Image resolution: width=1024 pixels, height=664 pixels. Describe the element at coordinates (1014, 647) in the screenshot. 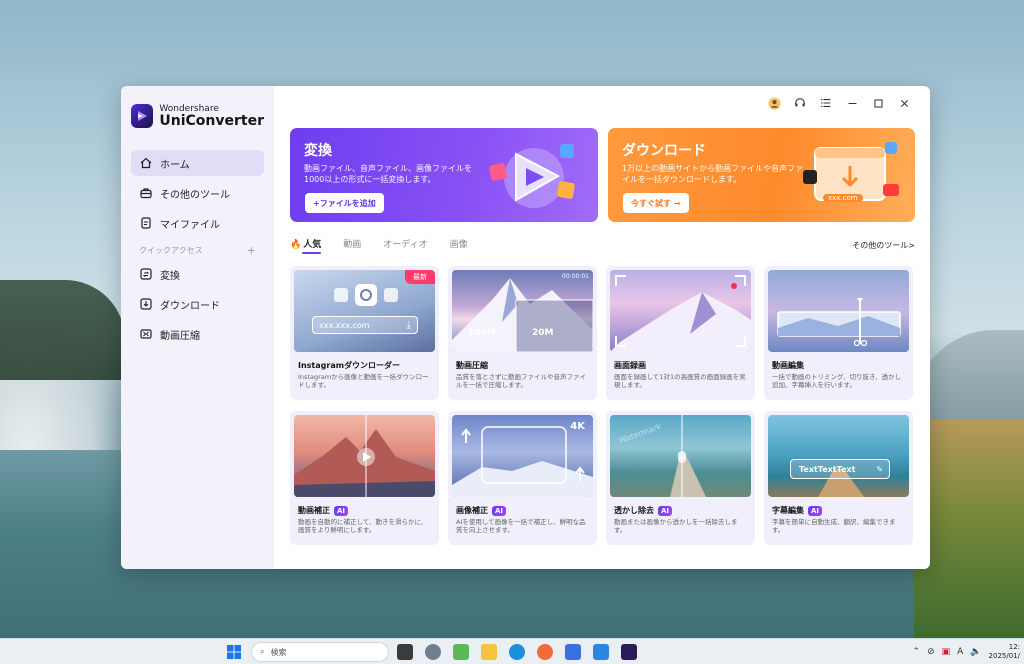

I see `clock-time: 12:` at that location.